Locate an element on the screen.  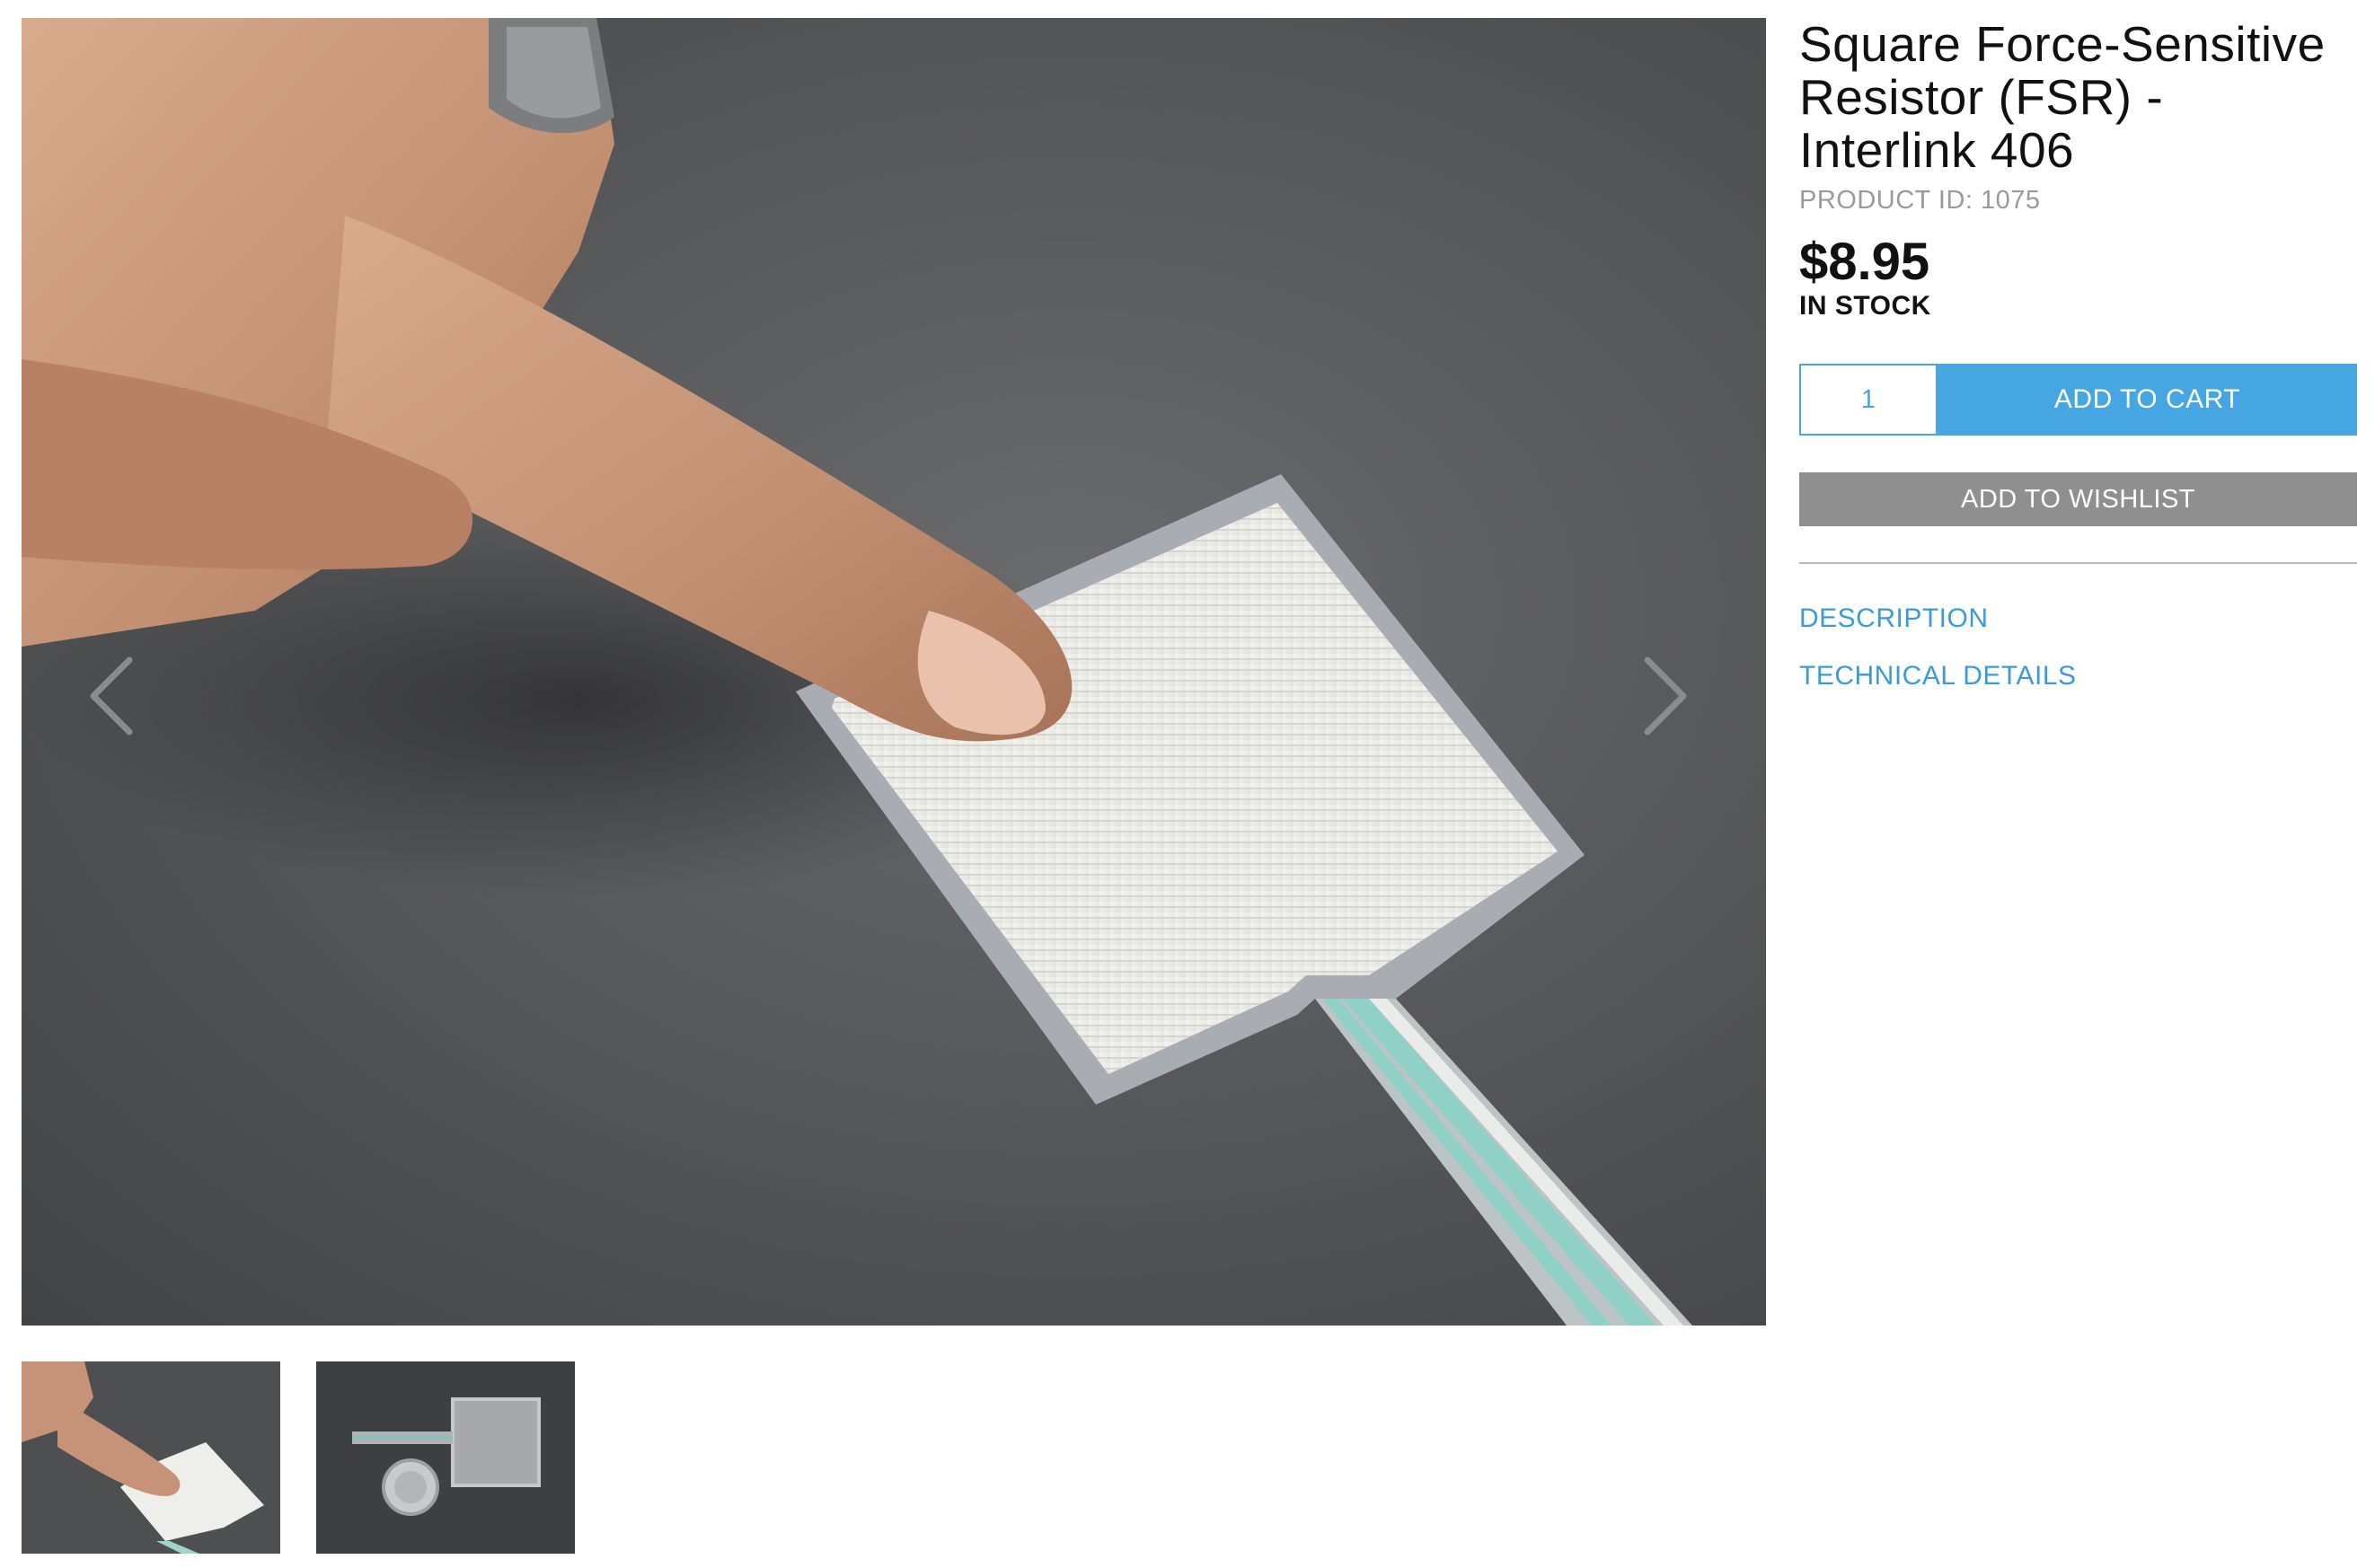
chevron-left-icon is located at coordinates (111, 696).